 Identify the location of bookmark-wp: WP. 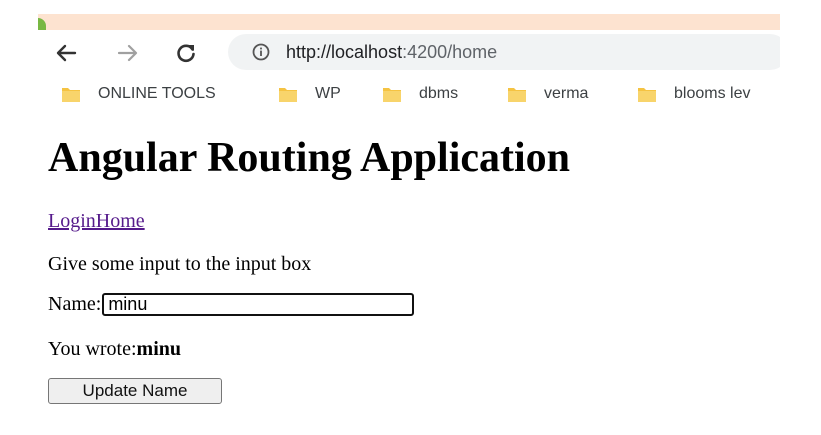
(310, 94).